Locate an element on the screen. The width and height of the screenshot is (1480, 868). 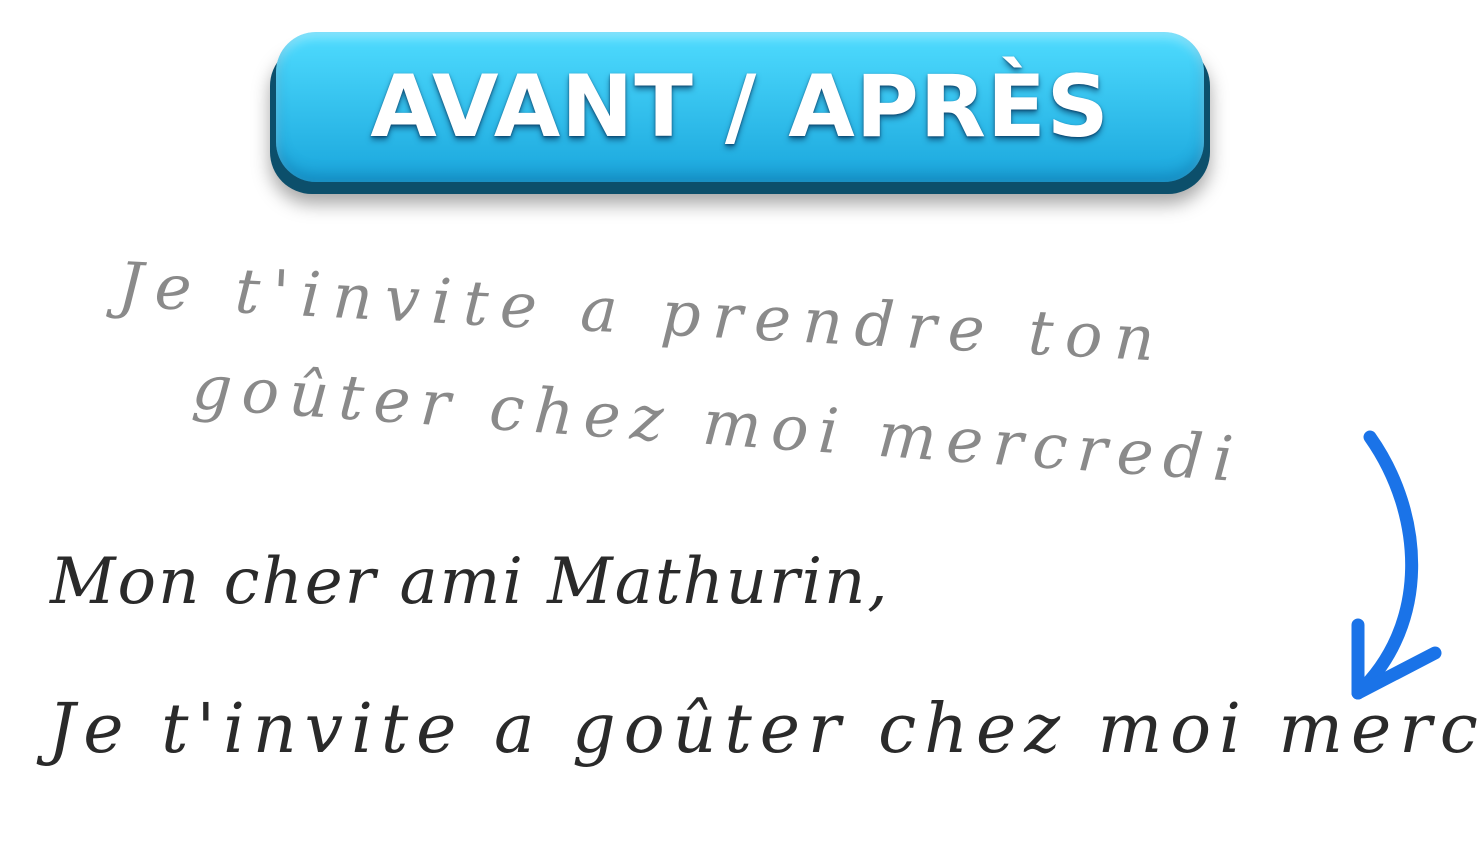
before-handwriting-line-2: goûter chez moi mercredi is located at coordinates (717, 423).